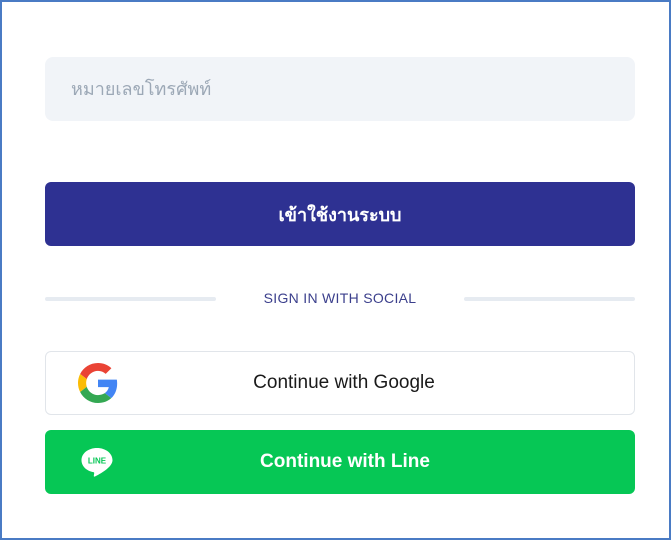 The height and width of the screenshot is (540, 671). What do you see at coordinates (345, 461) in the screenshot?
I see `line-button-label: Continue with Line` at bounding box center [345, 461].